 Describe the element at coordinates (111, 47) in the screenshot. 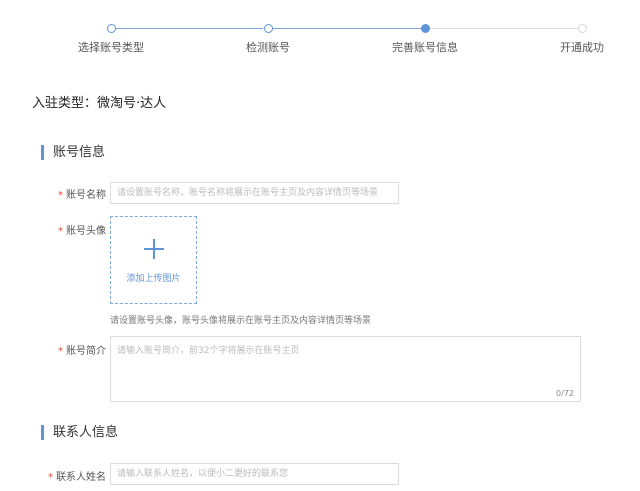

I see `step-label-select-type: 选择账号类型` at that location.